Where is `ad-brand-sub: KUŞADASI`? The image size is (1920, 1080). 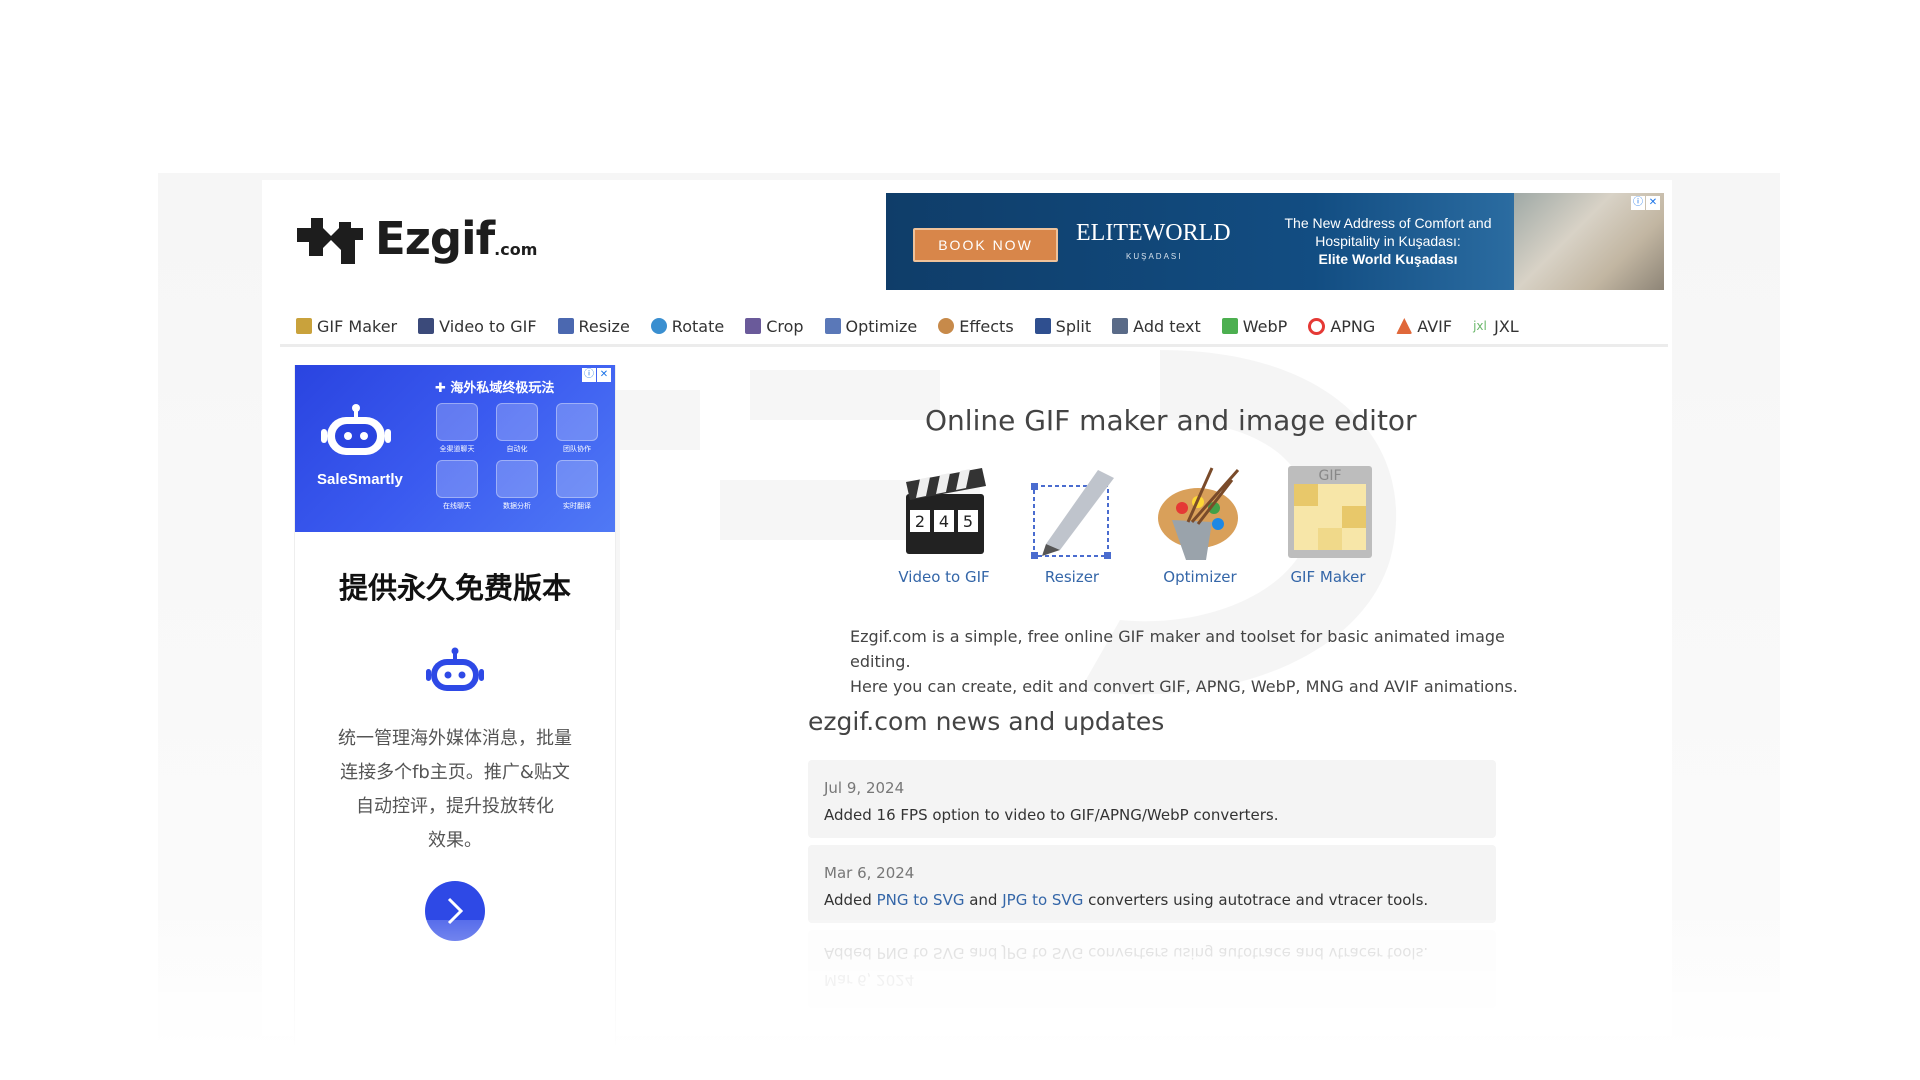 ad-brand-sub: KUŞADASI is located at coordinates (1154, 256).